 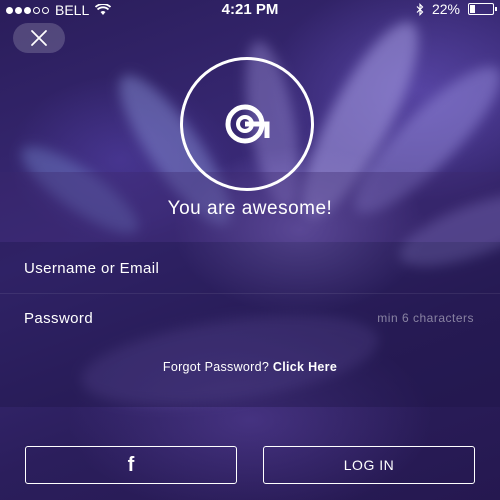 What do you see at coordinates (250, 10) in the screenshot?
I see `status-bar: BELL 4:21 PM 22%` at bounding box center [250, 10].